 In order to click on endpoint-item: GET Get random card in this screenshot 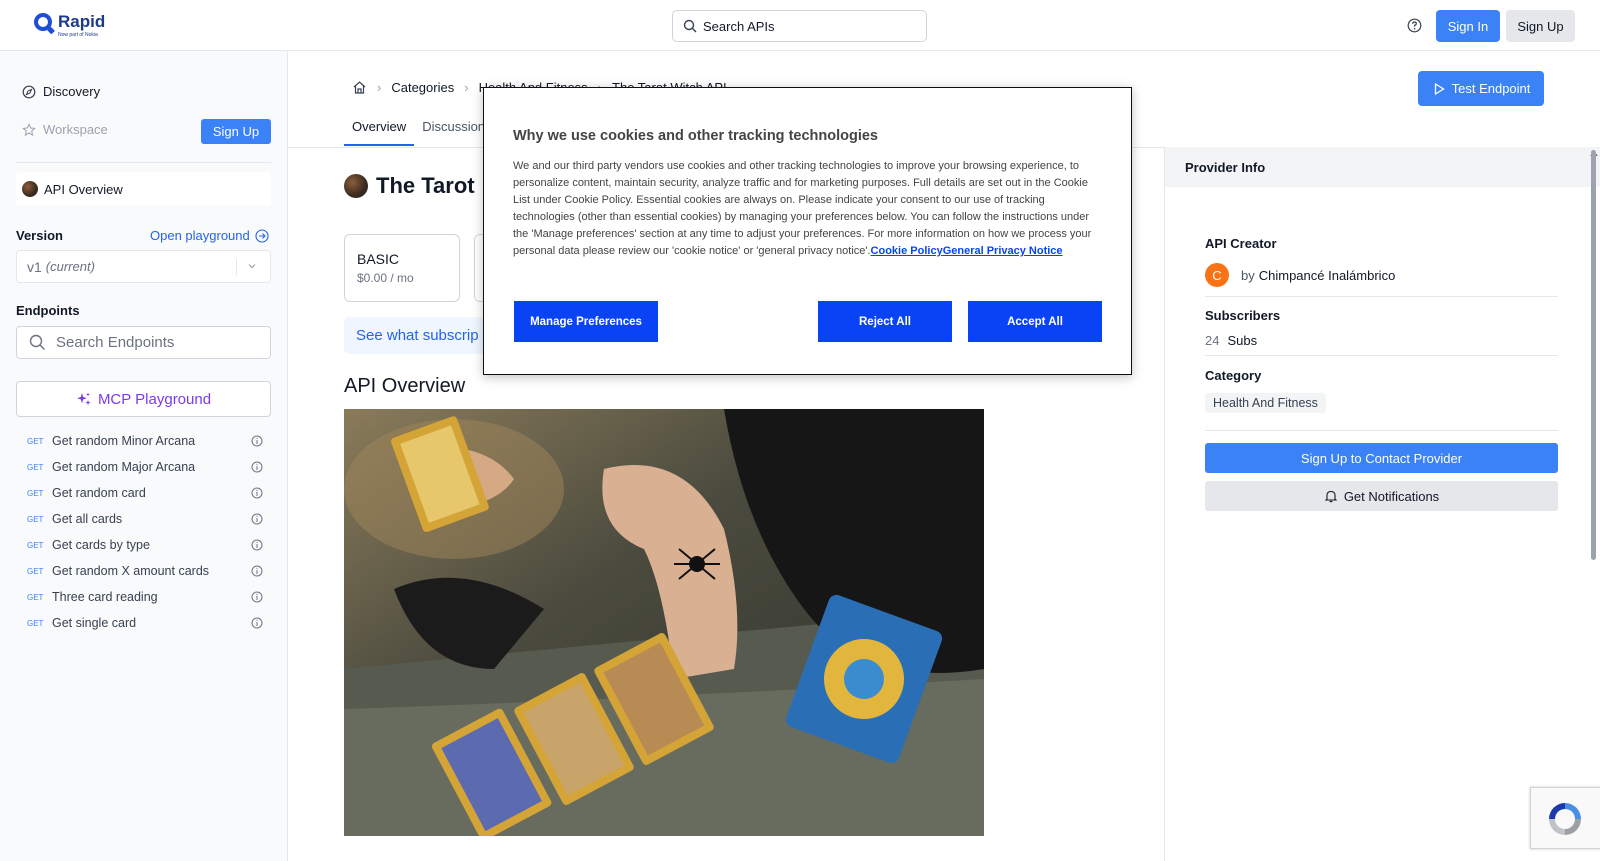, I will do `click(146, 493)`.